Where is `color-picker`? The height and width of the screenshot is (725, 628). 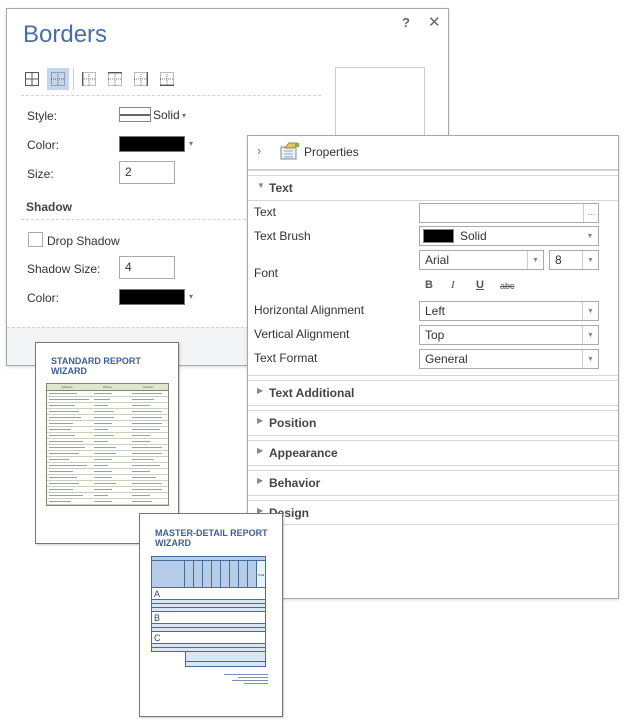
color-picker is located at coordinates (152, 144).